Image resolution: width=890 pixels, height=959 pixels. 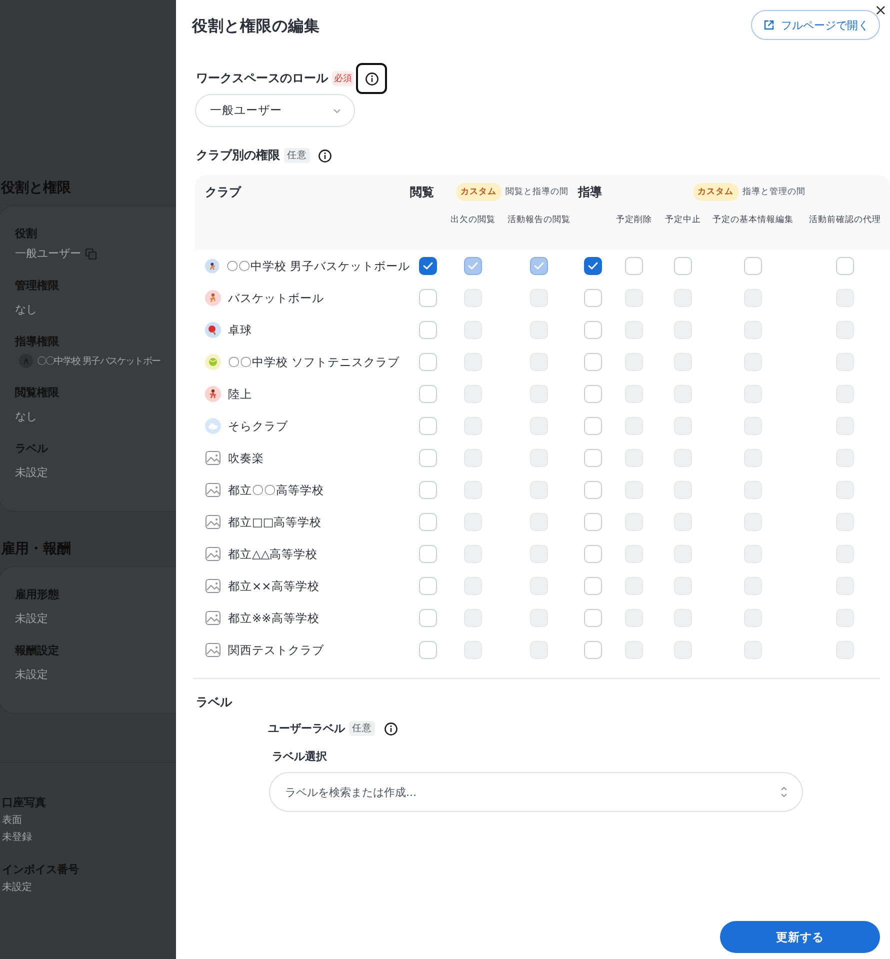 I want to click on section-title: ラベル, so click(x=215, y=702).